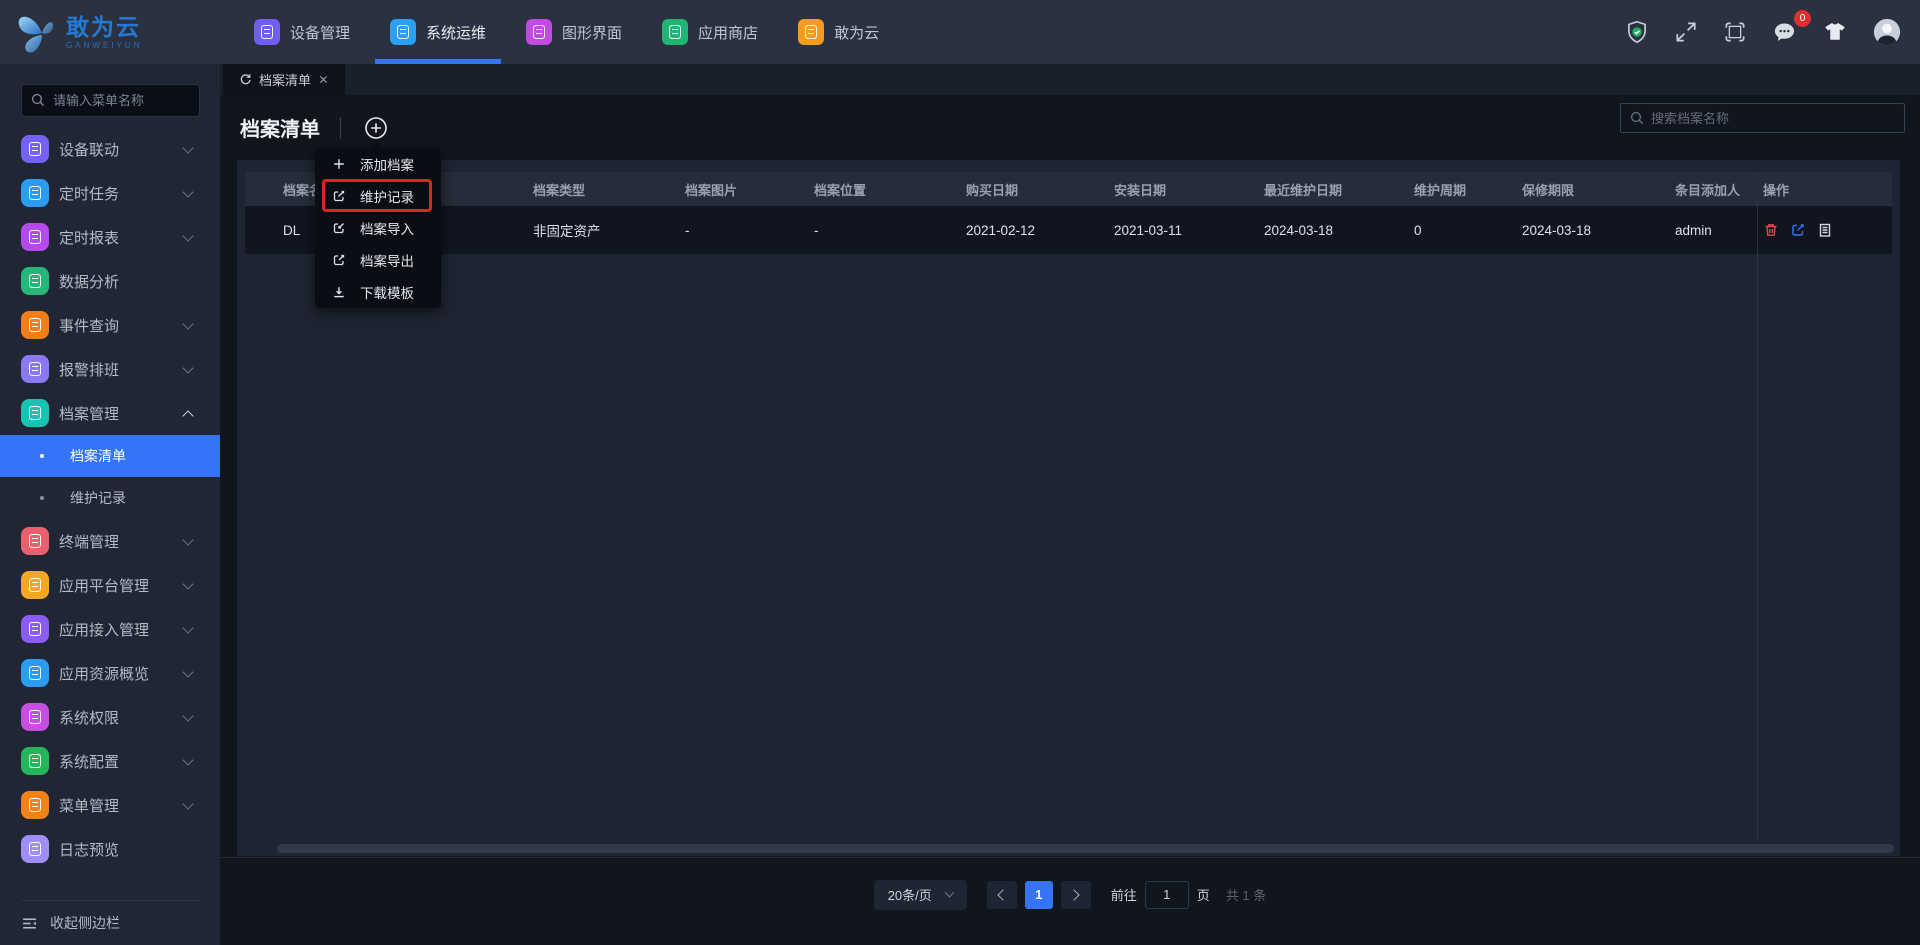  What do you see at coordinates (35, 413) in the screenshot?
I see `archive-management-icon` at bounding box center [35, 413].